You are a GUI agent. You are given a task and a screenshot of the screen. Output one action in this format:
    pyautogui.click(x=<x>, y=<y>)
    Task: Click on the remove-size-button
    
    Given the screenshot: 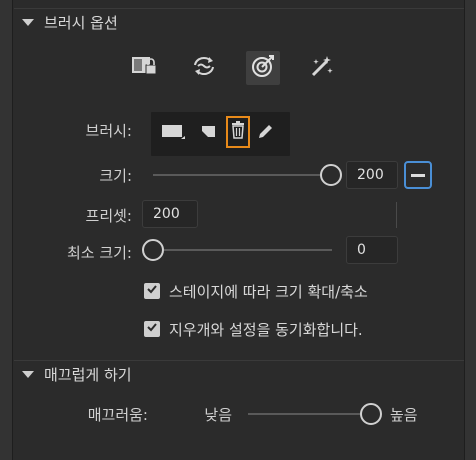 What is the action you would take?
    pyautogui.click(x=418, y=175)
    